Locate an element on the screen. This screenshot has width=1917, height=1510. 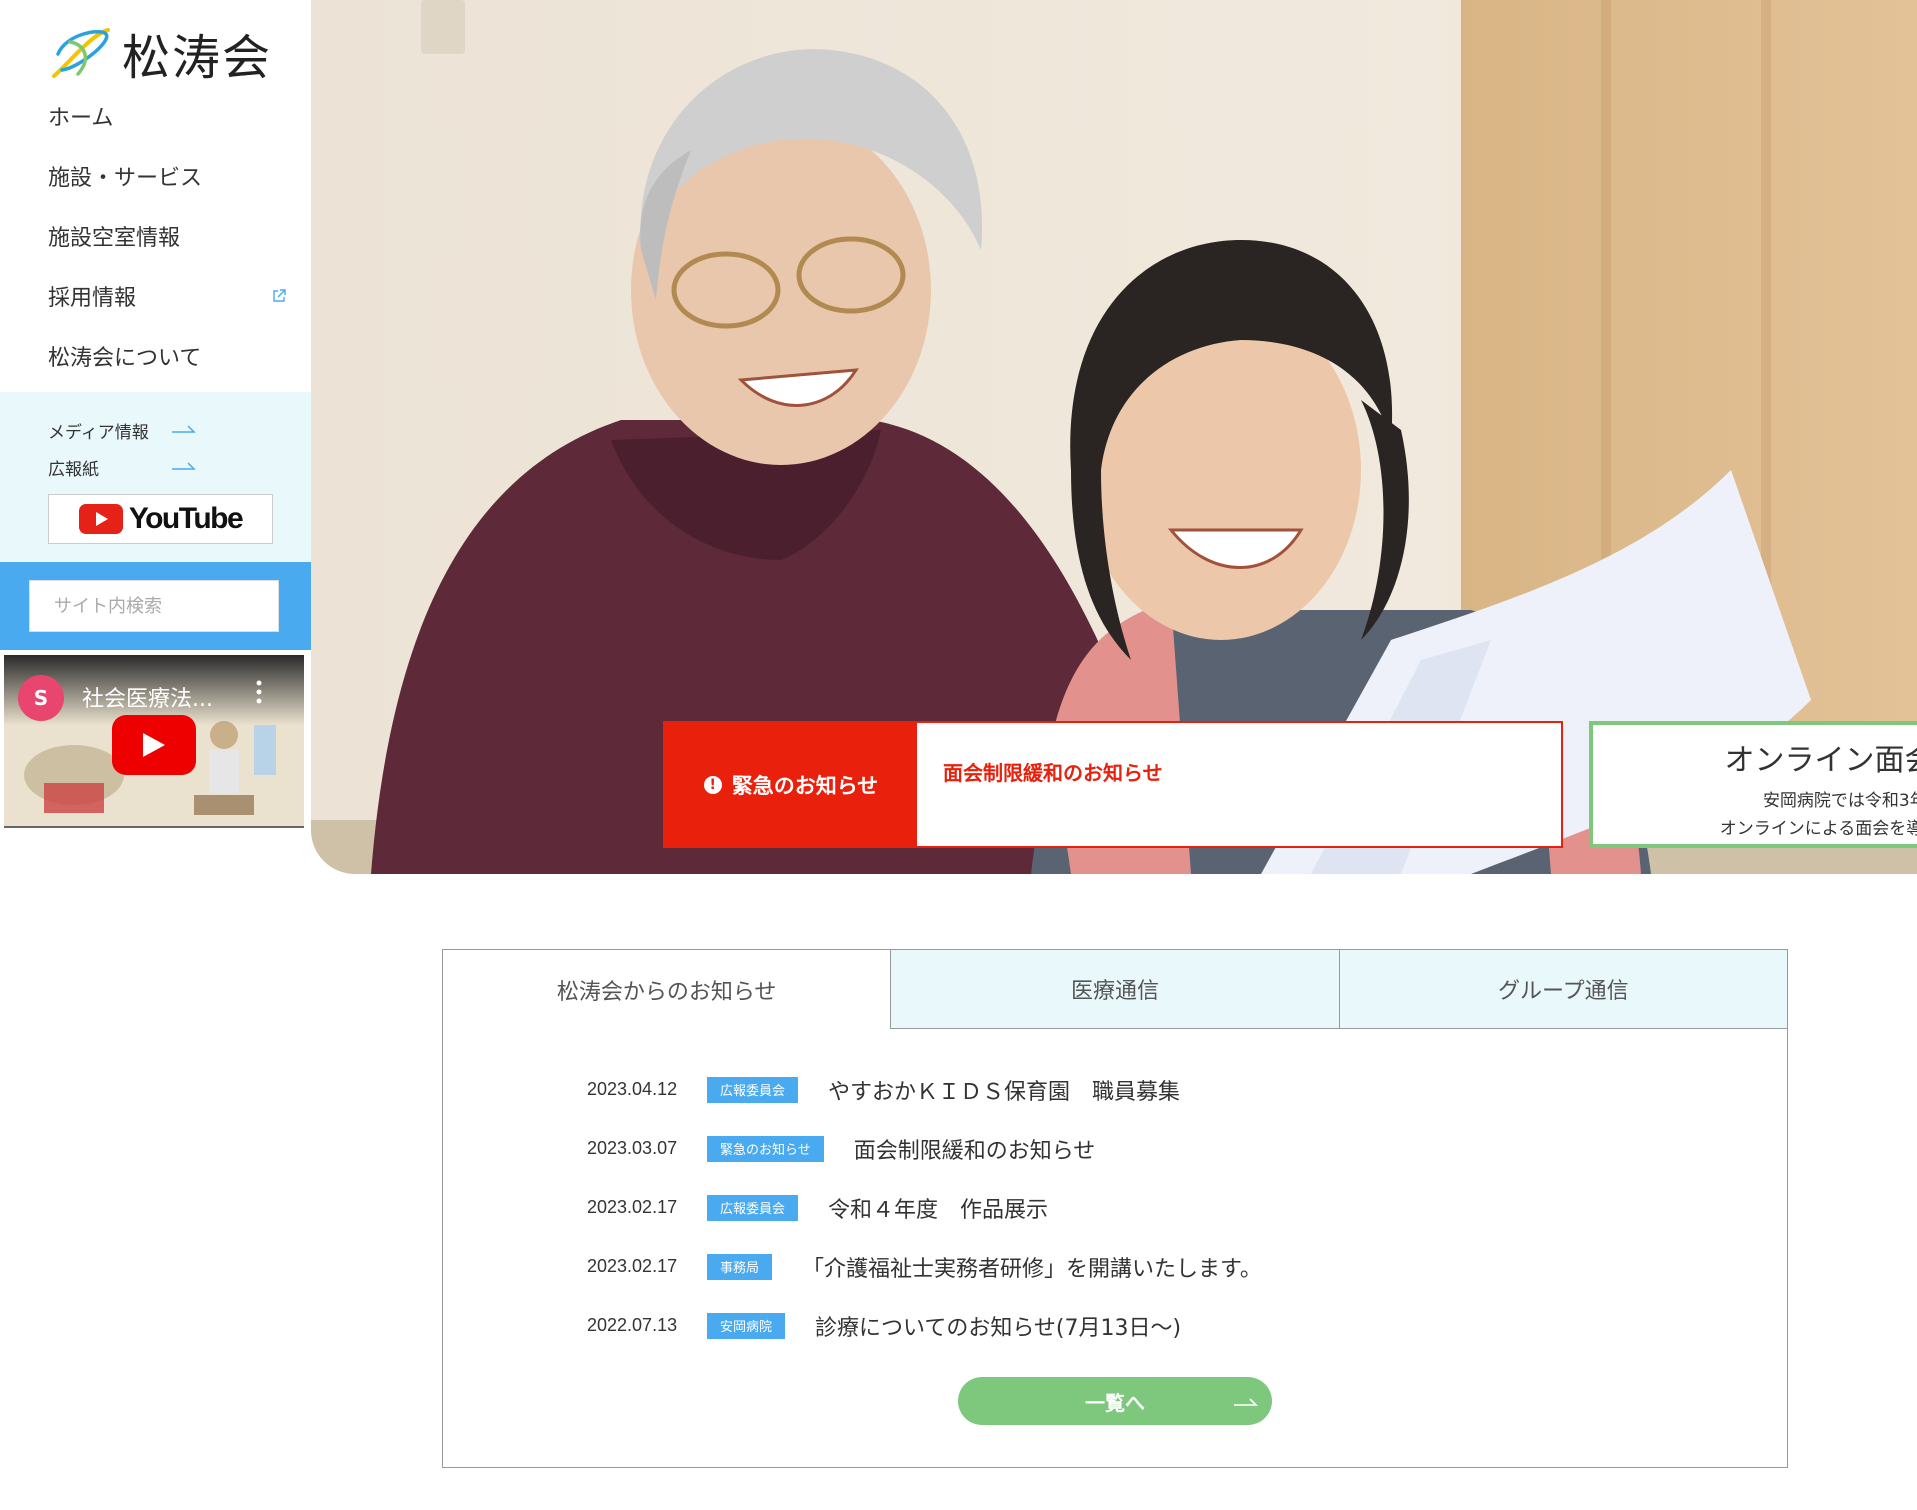
news-item: 2023.03.07 緊急のお知らせ 面会制限緩和のお知らせ is located at coordinates (924, 1148).